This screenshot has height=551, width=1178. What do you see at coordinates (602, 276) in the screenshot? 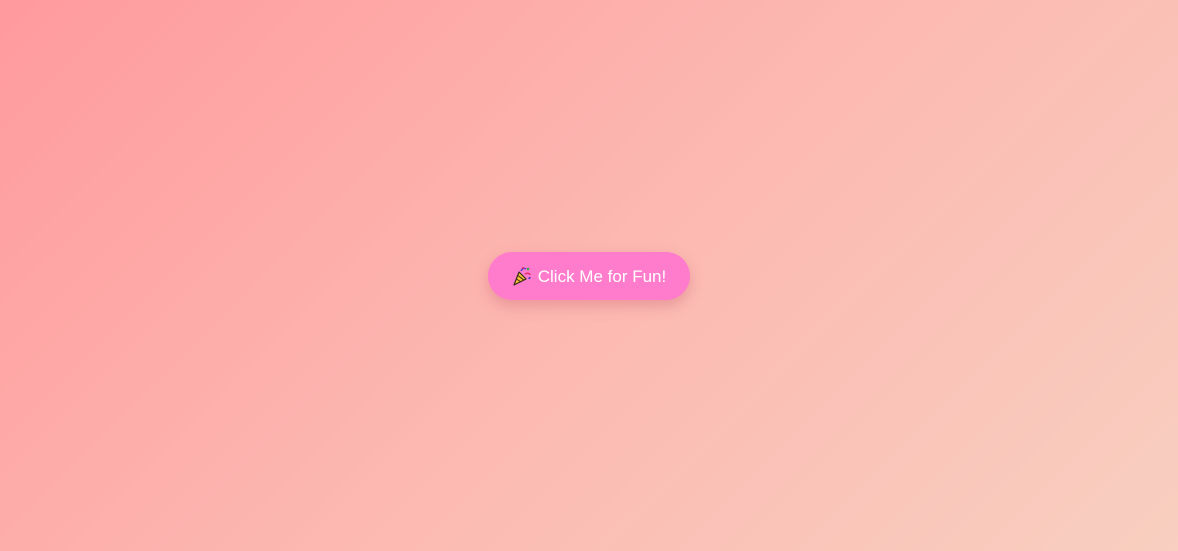
I see `fun-button-label: Click Me for Fun!` at bounding box center [602, 276].